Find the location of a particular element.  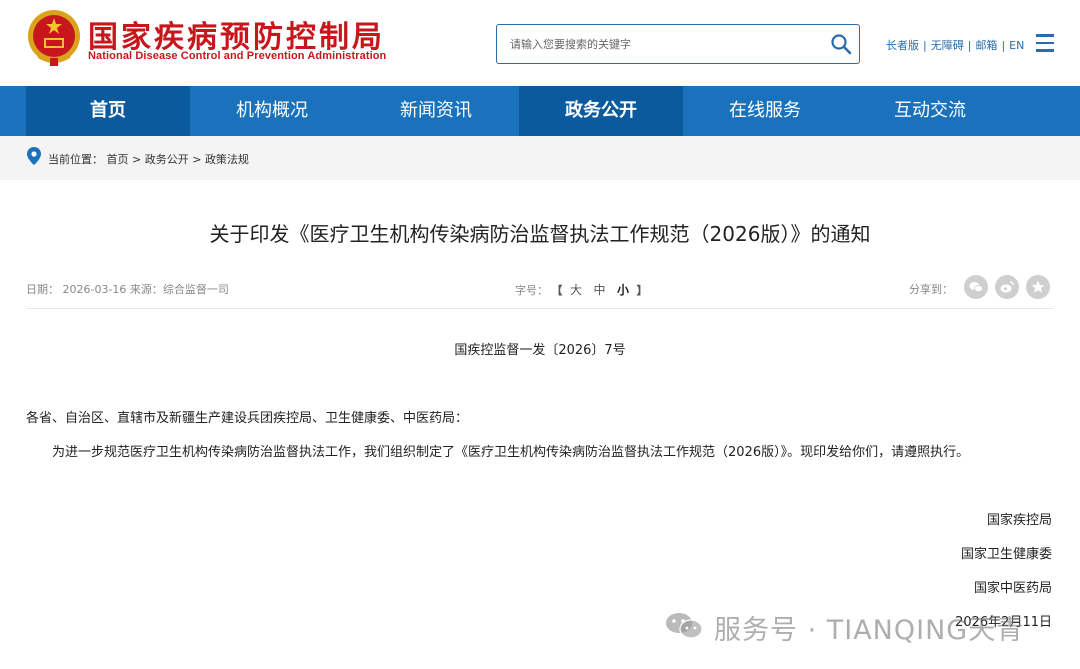

weibo-icon is located at coordinates (1007, 287).